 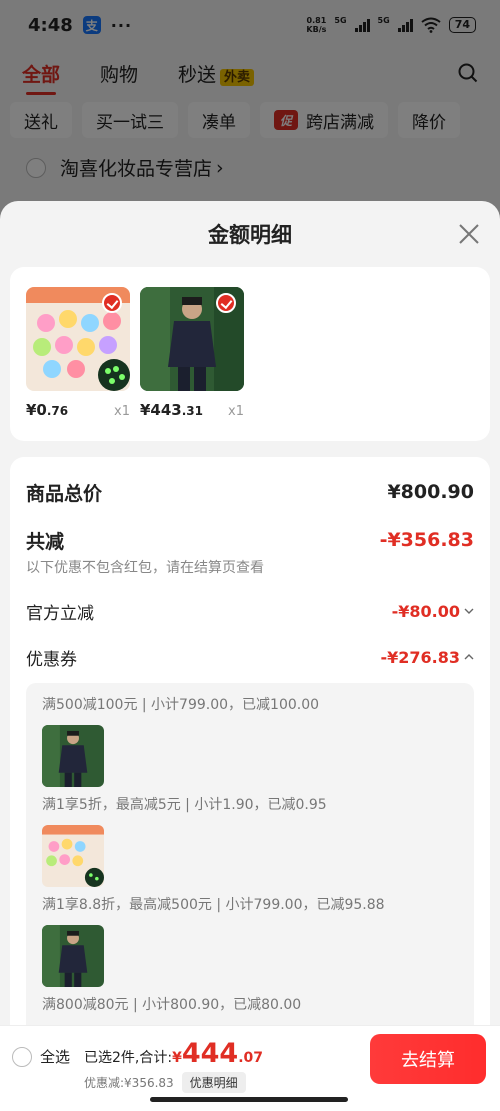 I want to click on total-cents: .07, so click(x=251, y=1058).